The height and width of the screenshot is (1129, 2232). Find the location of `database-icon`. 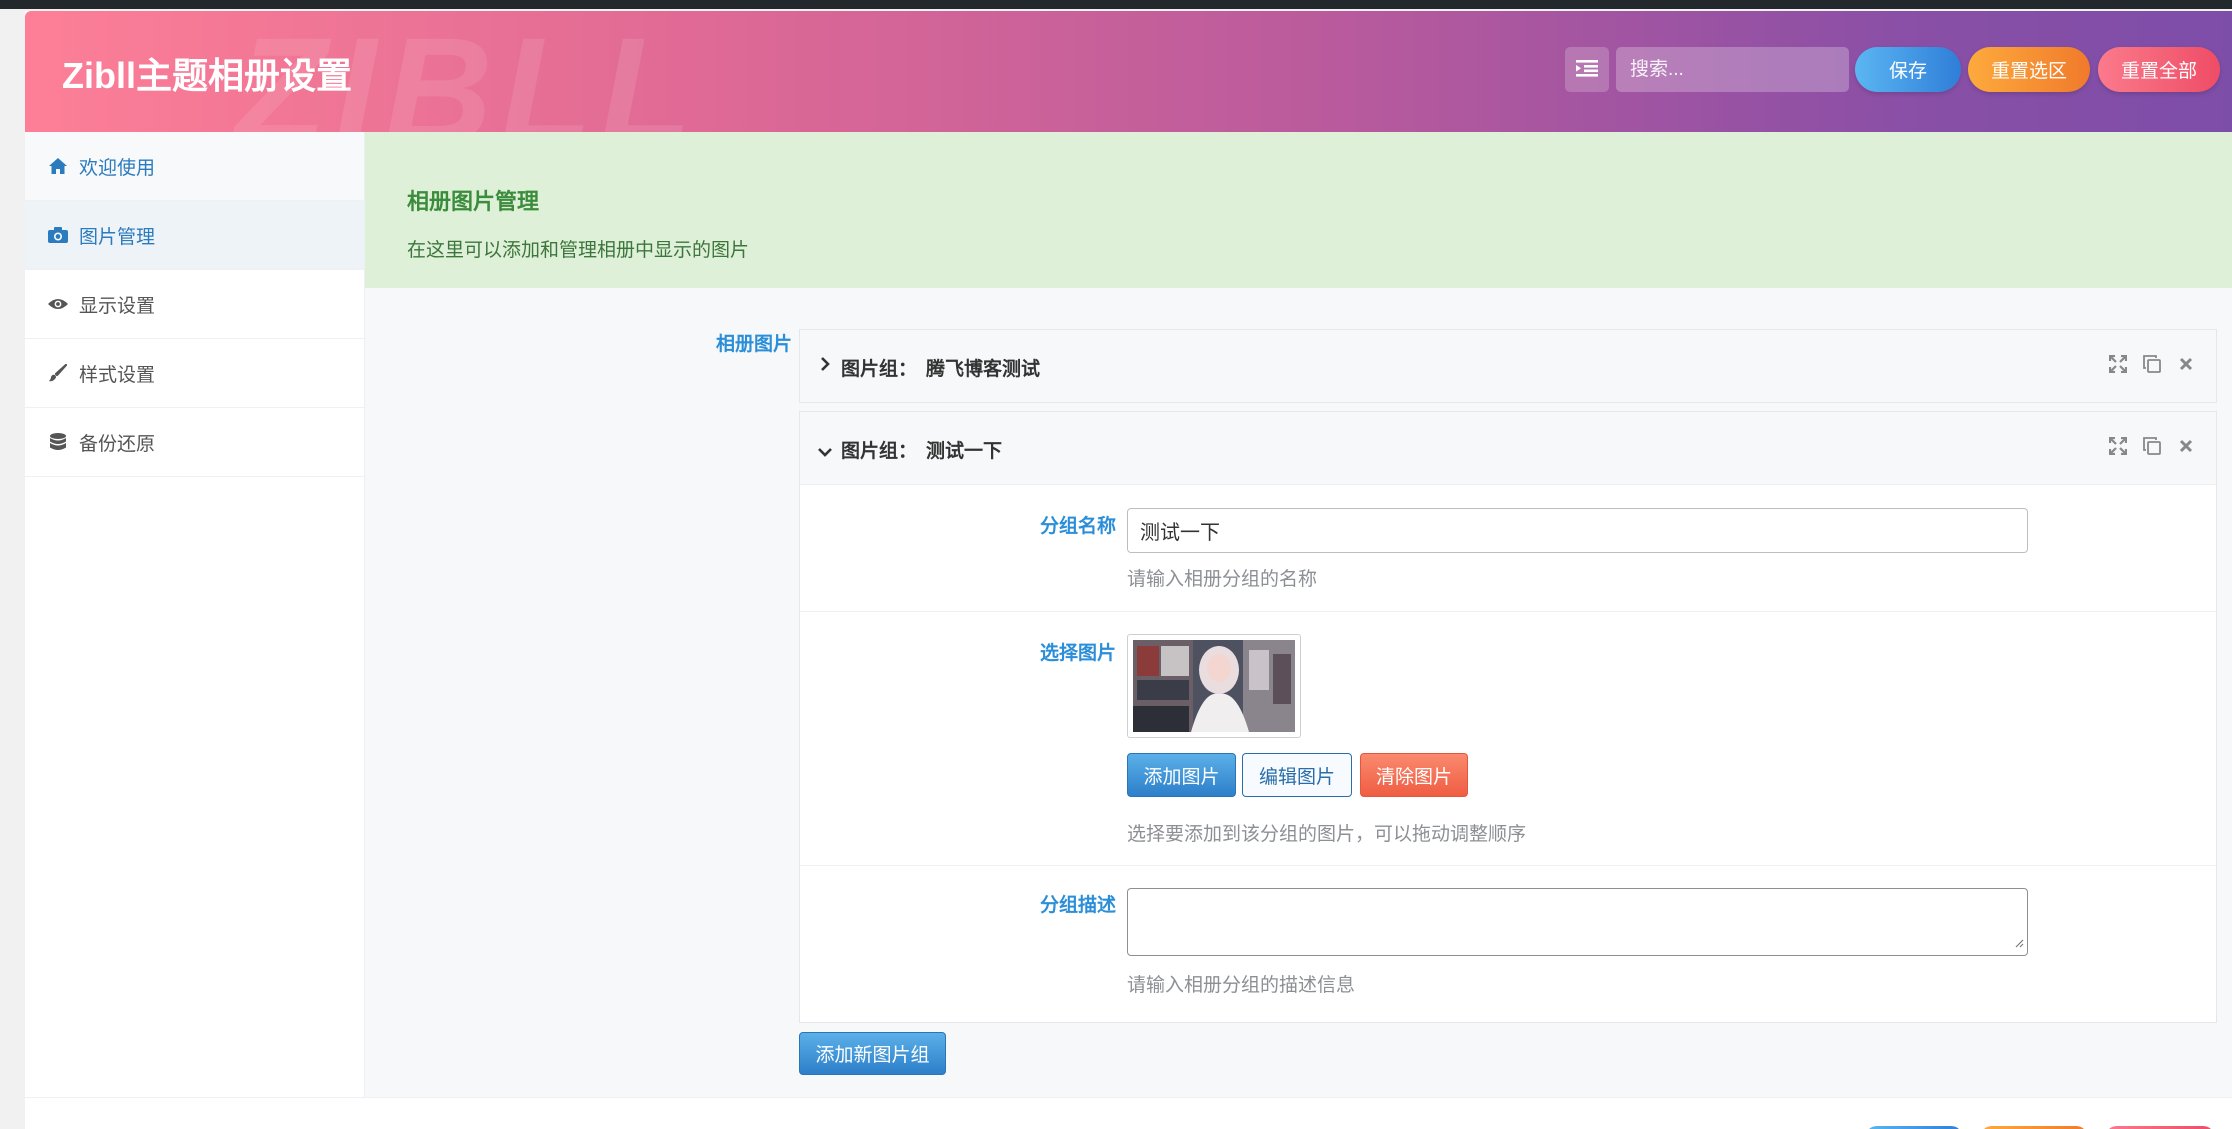

database-icon is located at coordinates (58, 442).